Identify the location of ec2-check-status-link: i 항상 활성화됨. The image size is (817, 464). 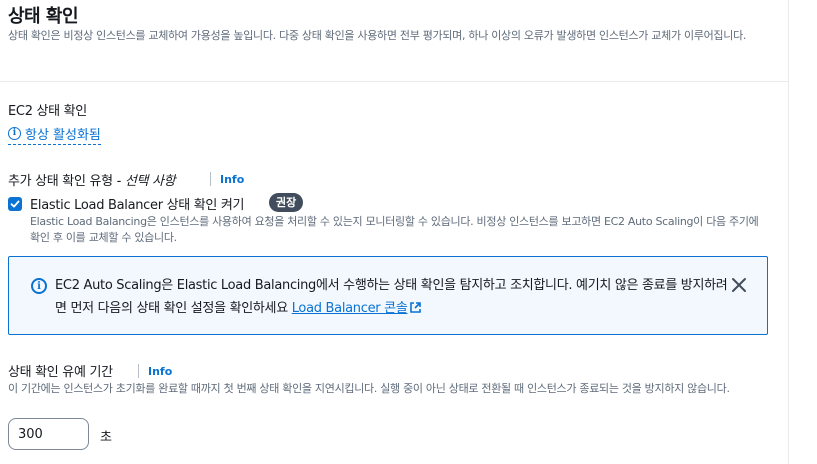
(54, 134).